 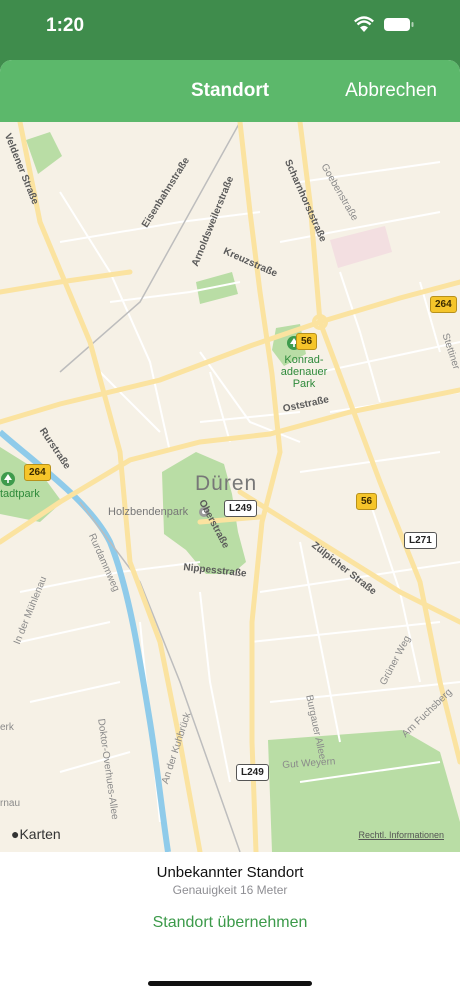 What do you see at coordinates (148, 512) in the screenshot?
I see `park-label: Holzbendenpark` at bounding box center [148, 512].